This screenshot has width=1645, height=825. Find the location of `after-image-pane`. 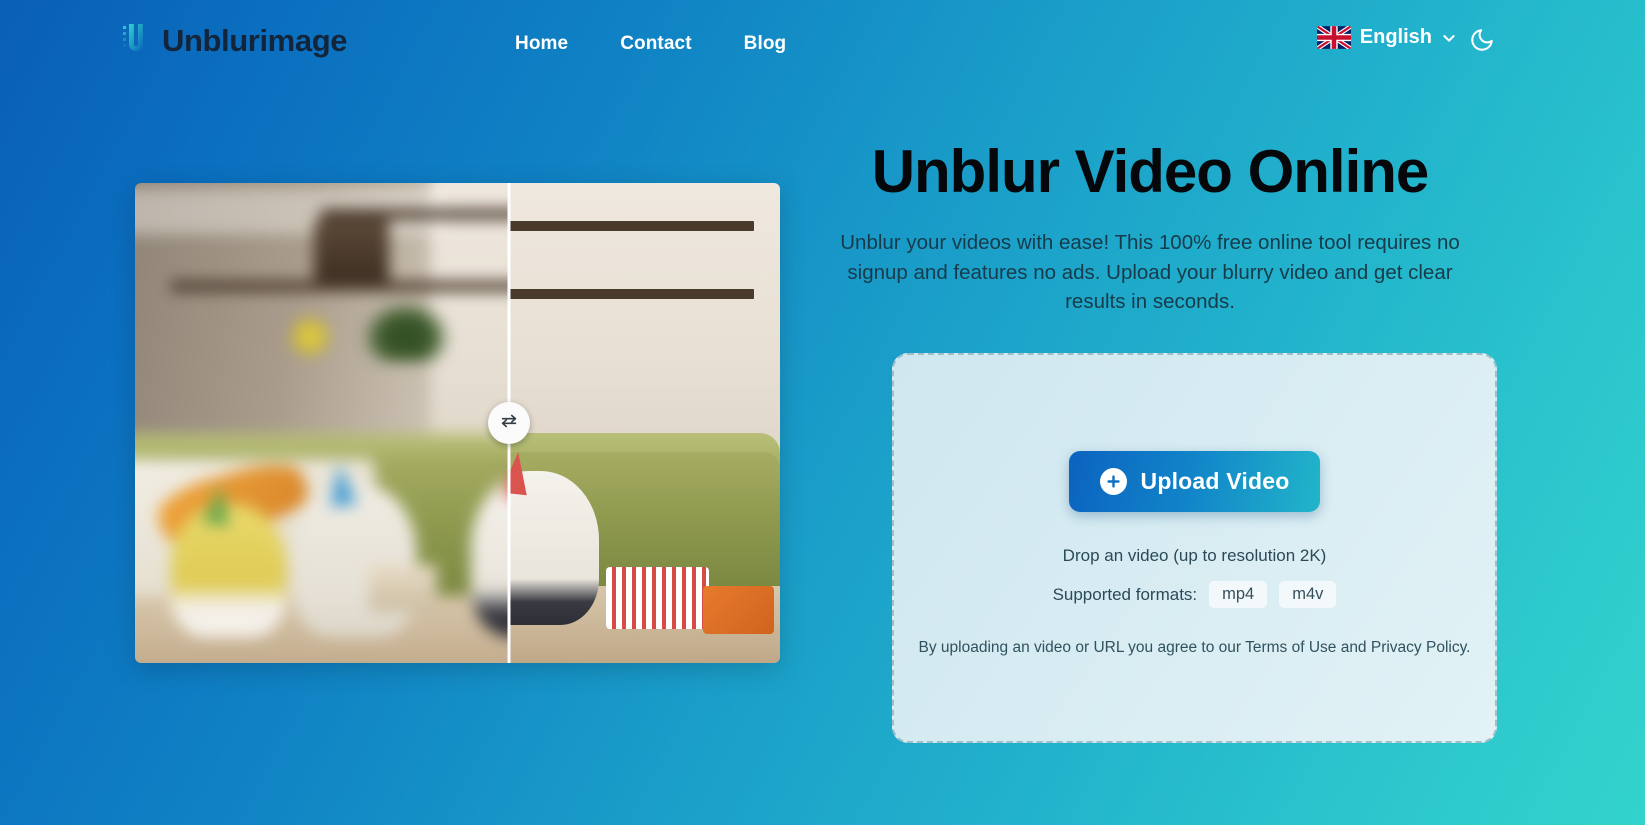

after-image-pane is located at coordinates (644, 423).